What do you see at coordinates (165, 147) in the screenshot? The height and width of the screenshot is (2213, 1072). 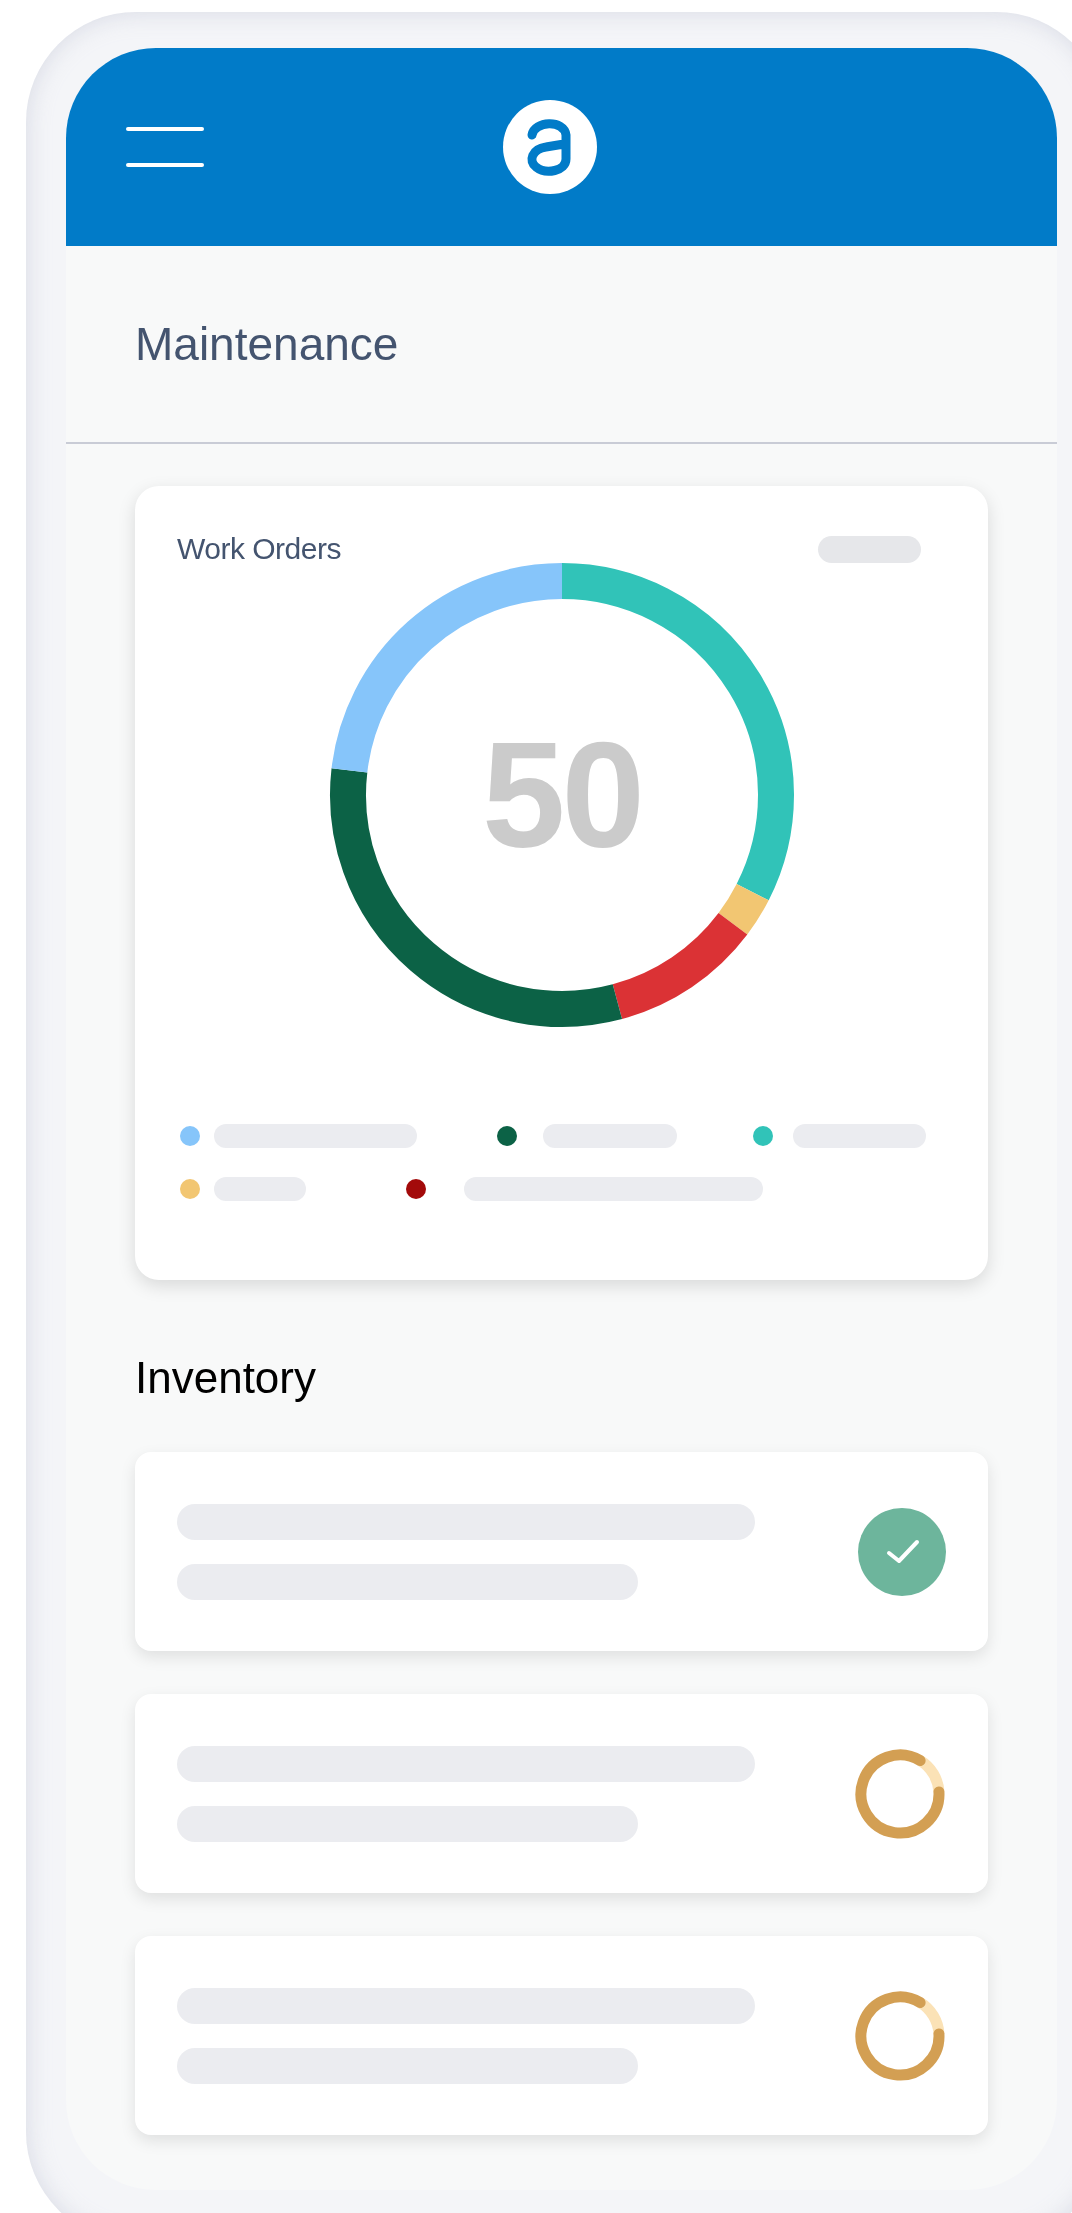 I see `menu-icon` at bounding box center [165, 147].